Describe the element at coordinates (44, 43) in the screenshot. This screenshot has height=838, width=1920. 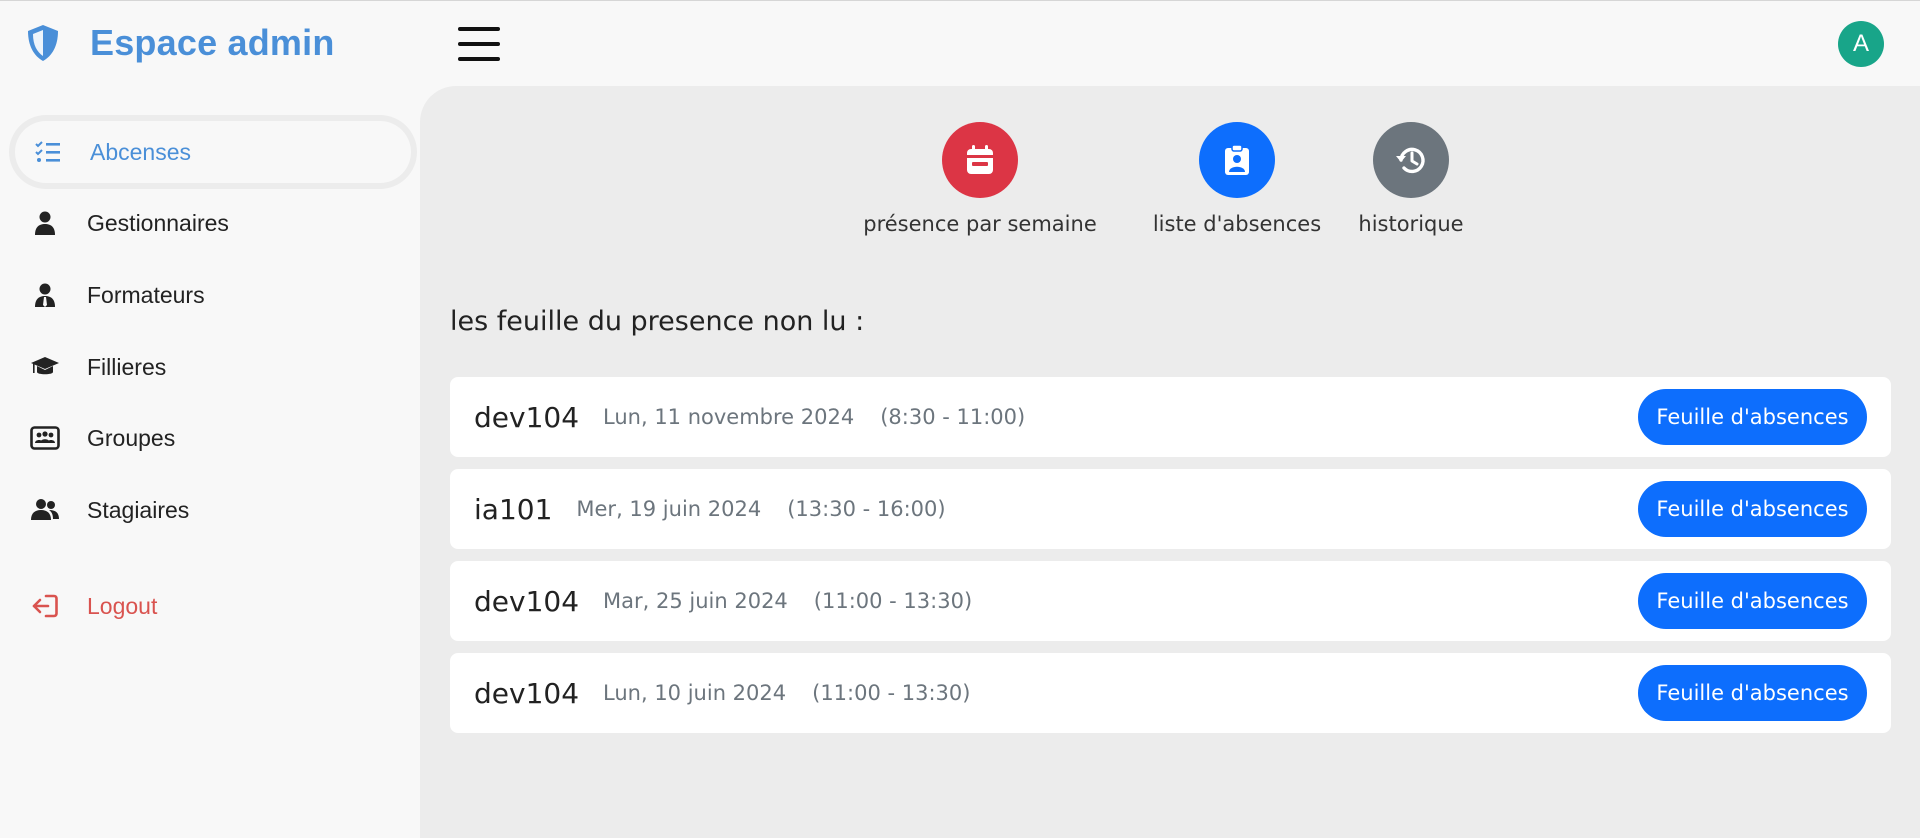
I see `shield-icon` at that location.